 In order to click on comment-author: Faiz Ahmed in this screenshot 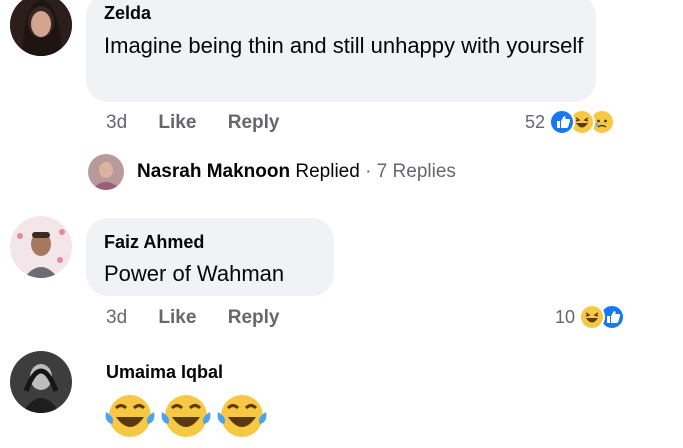, I will do `click(154, 242)`.